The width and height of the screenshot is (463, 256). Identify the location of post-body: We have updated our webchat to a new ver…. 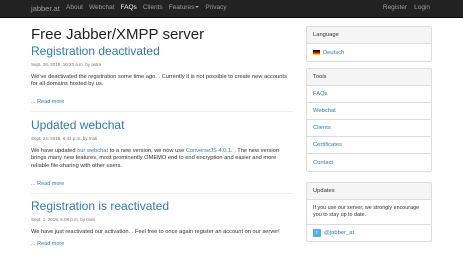
(162, 159).